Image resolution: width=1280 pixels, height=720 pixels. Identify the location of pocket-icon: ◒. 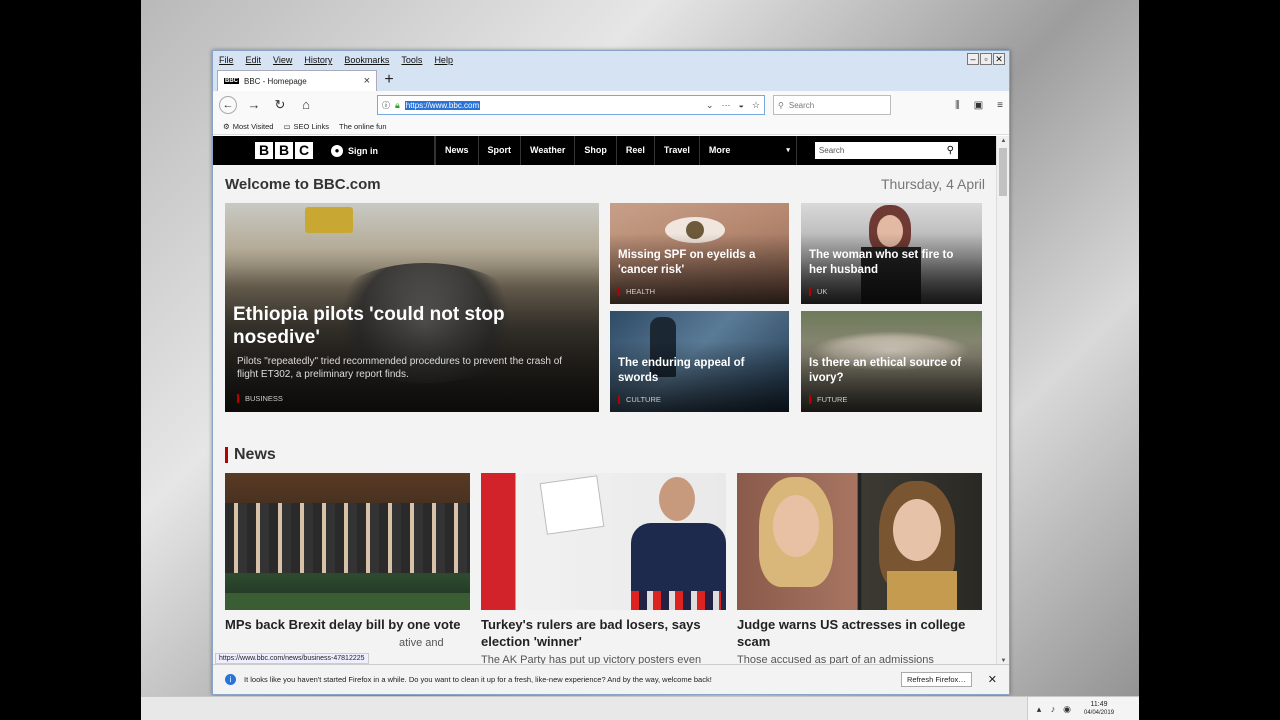
(740, 105).